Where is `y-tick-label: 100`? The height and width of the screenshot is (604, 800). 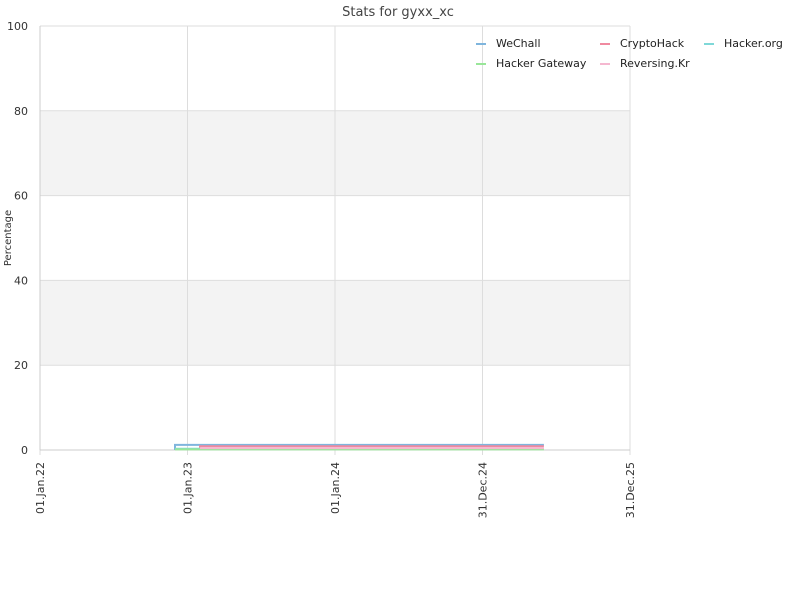 y-tick-label: 100 is located at coordinates (17, 26).